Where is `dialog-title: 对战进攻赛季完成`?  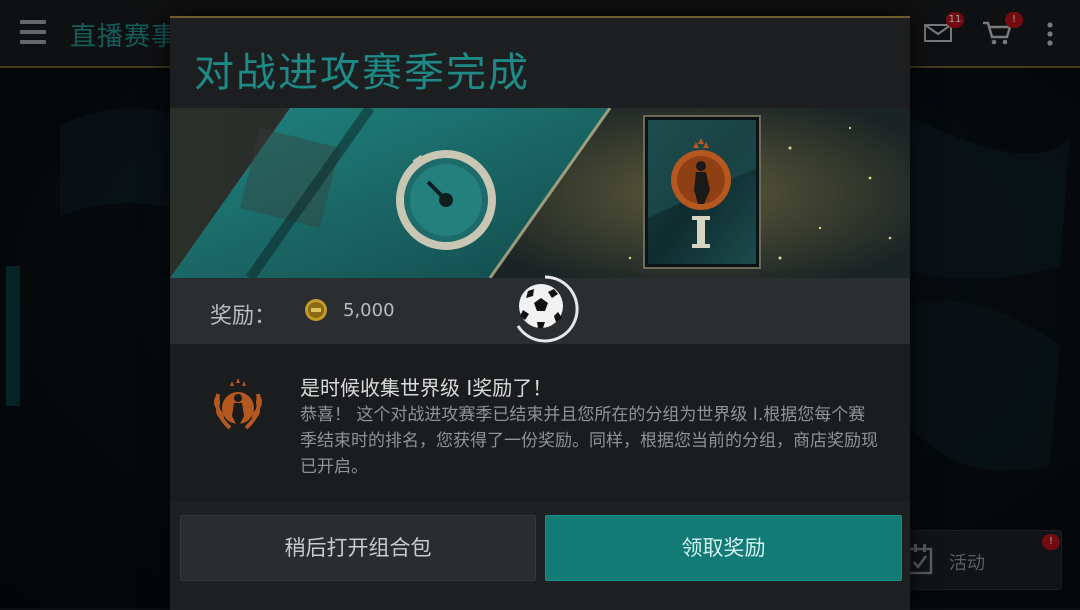
dialog-title: 对战进攻赛季完成 is located at coordinates (362, 73).